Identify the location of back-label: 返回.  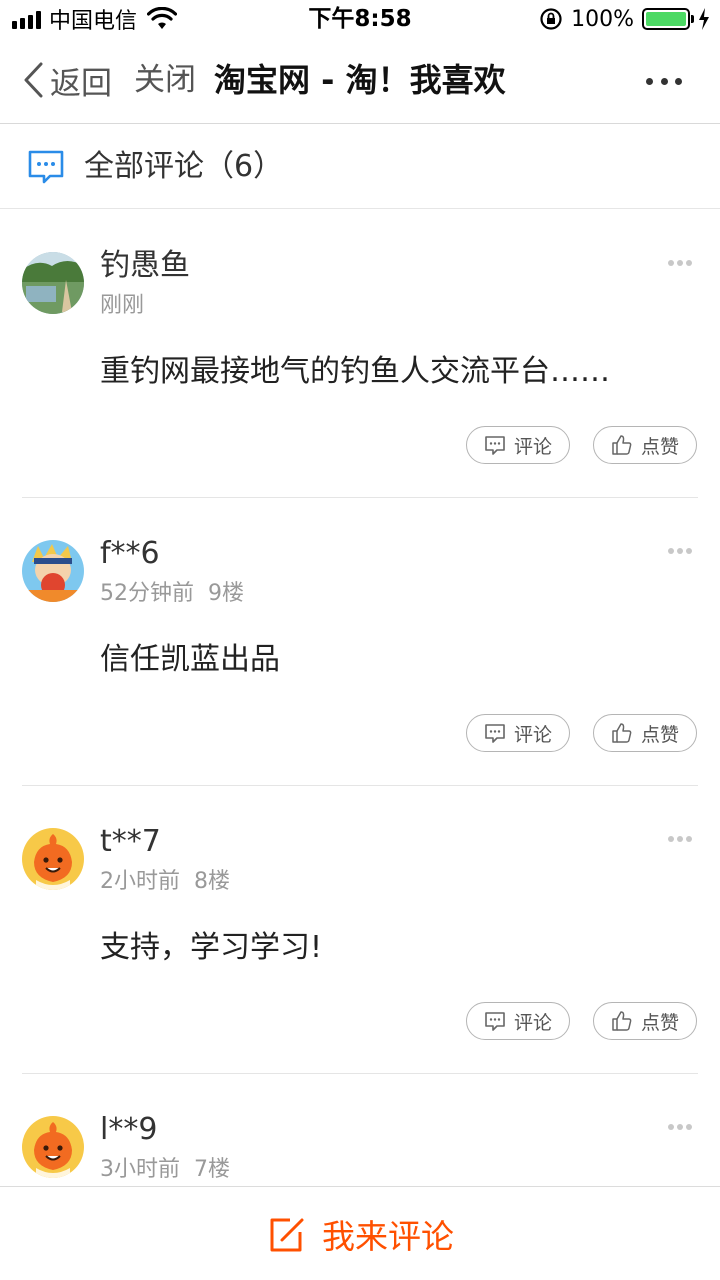
(81, 83).